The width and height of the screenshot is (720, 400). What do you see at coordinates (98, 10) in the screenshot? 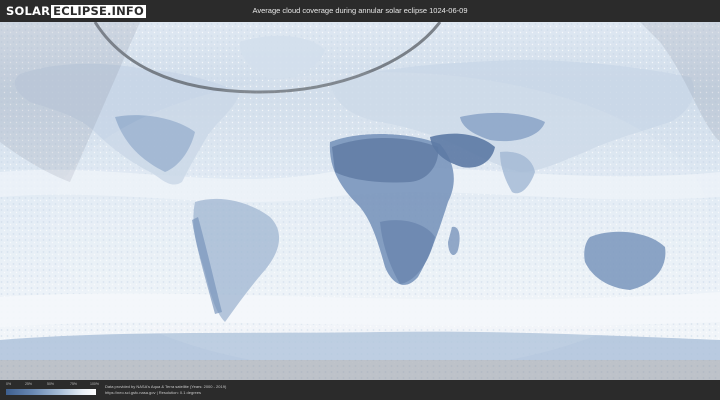
I see `logo-text-eclipse-info: ECLIPSE.INFO` at bounding box center [98, 10].